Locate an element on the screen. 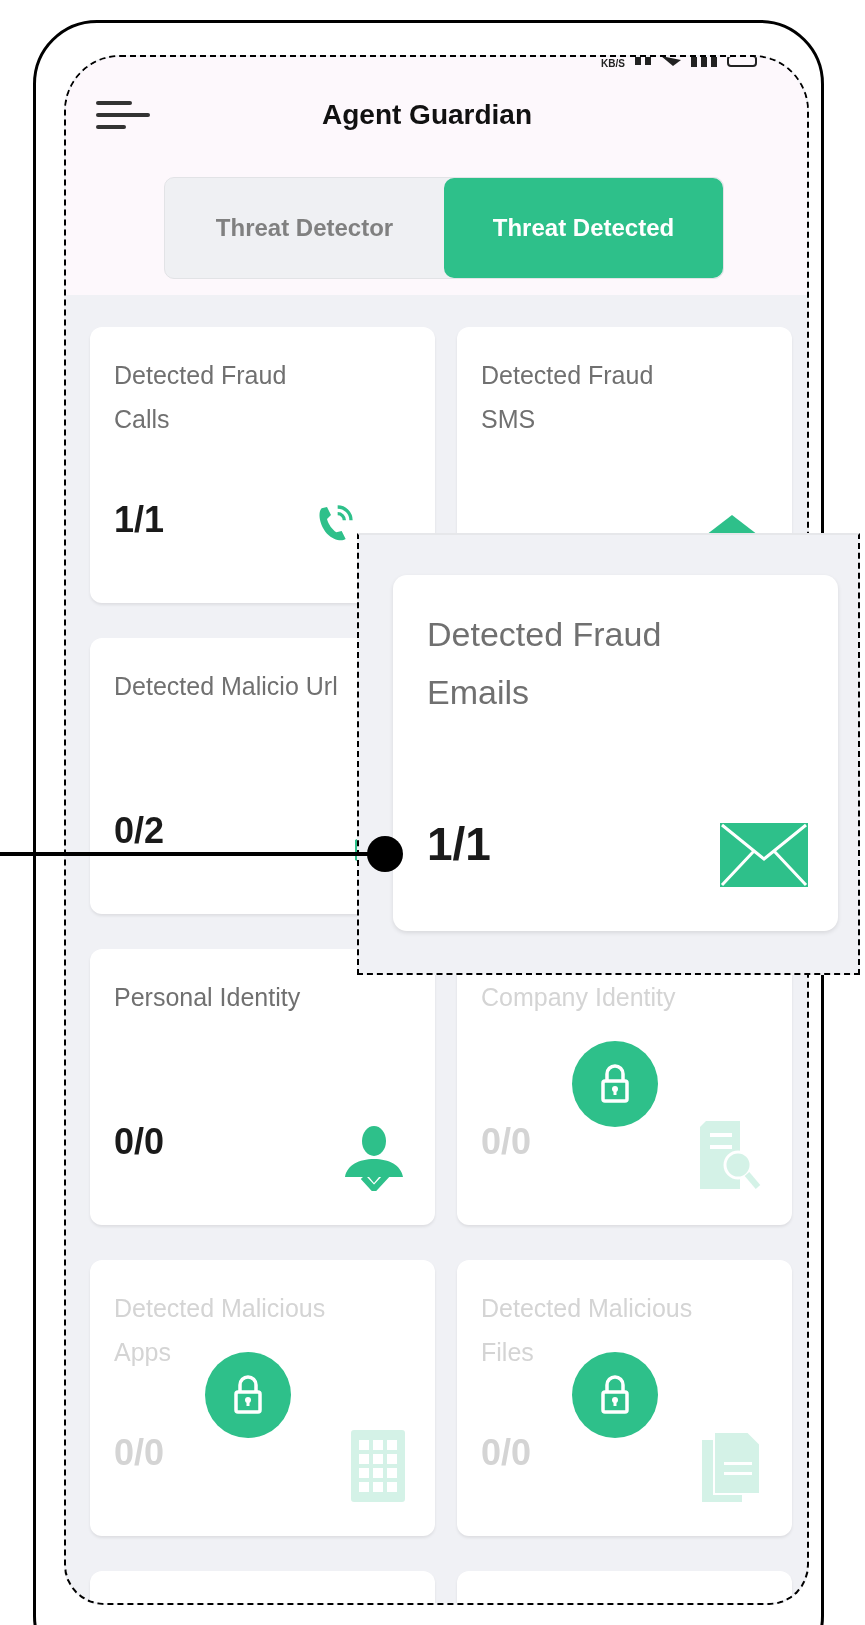 The width and height of the screenshot is (865, 1625). user-check-icon is located at coordinates (374, 1158).